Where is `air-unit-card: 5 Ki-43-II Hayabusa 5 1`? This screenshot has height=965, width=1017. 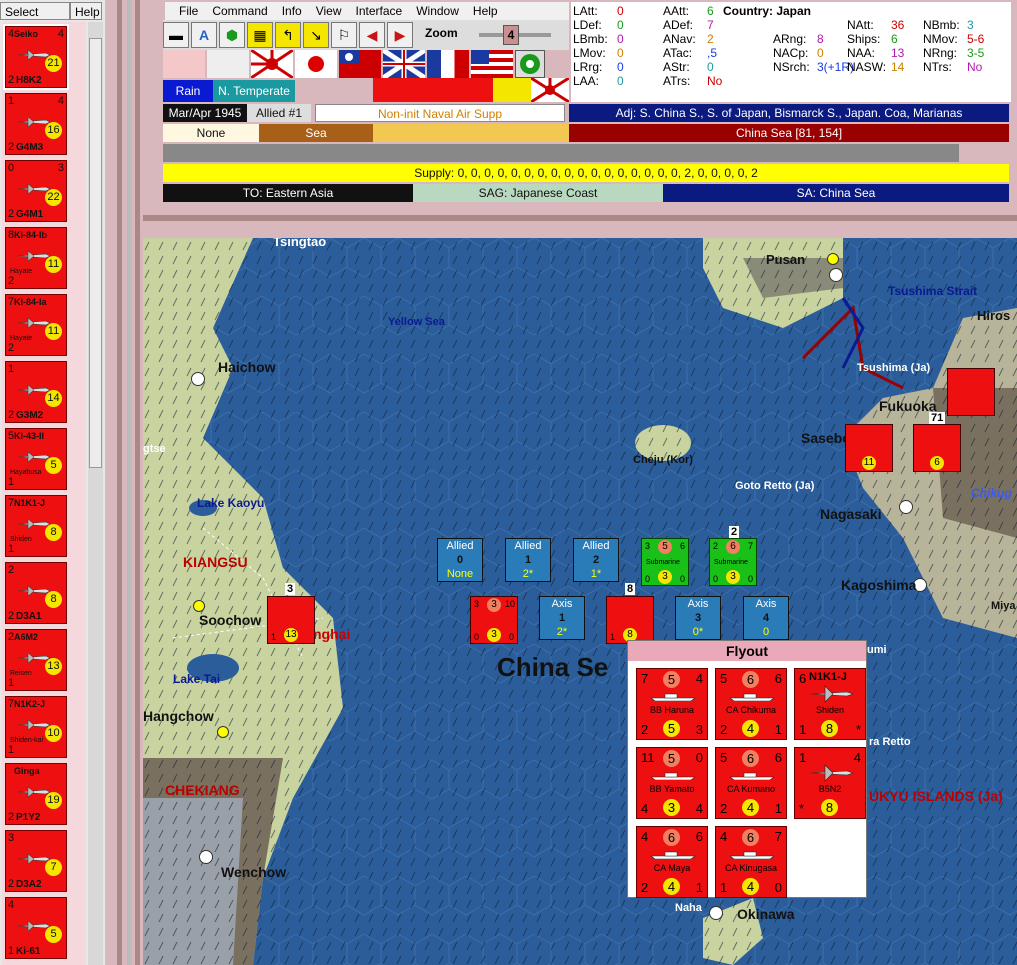 air-unit-card: 5 Ki-43-II Hayabusa 5 1 is located at coordinates (36, 459).